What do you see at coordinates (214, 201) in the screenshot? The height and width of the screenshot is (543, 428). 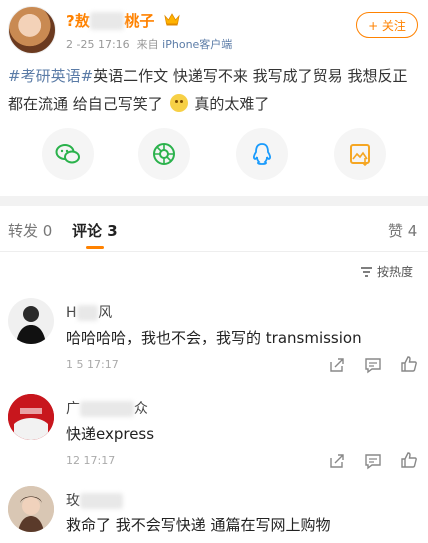 I see `section-divider` at bounding box center [214, 201].